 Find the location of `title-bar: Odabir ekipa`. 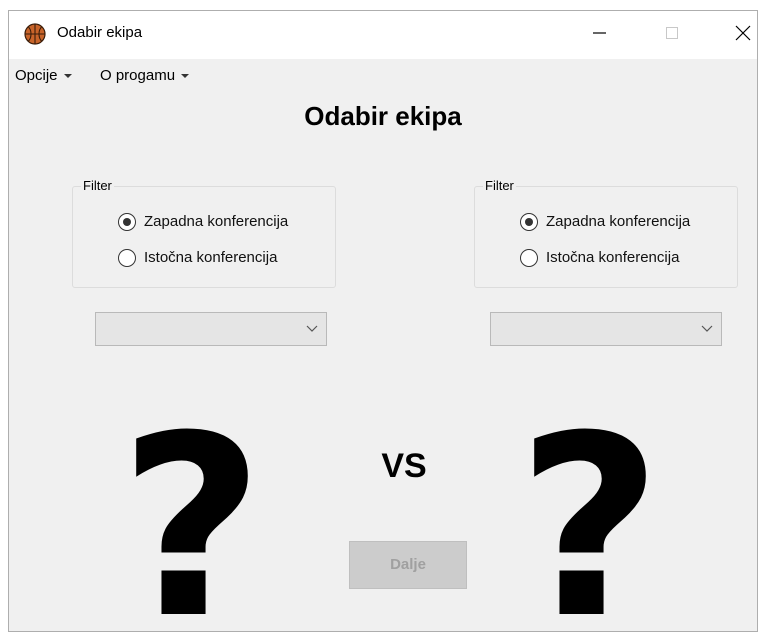

title-bar: Odabir ekipa is located at coordinates (383, 35).